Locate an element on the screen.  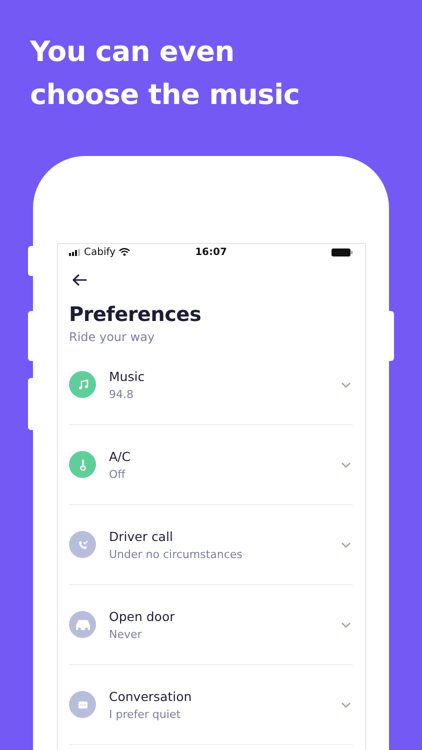
preference-title: Conversation is located at coordinates (151, 696).